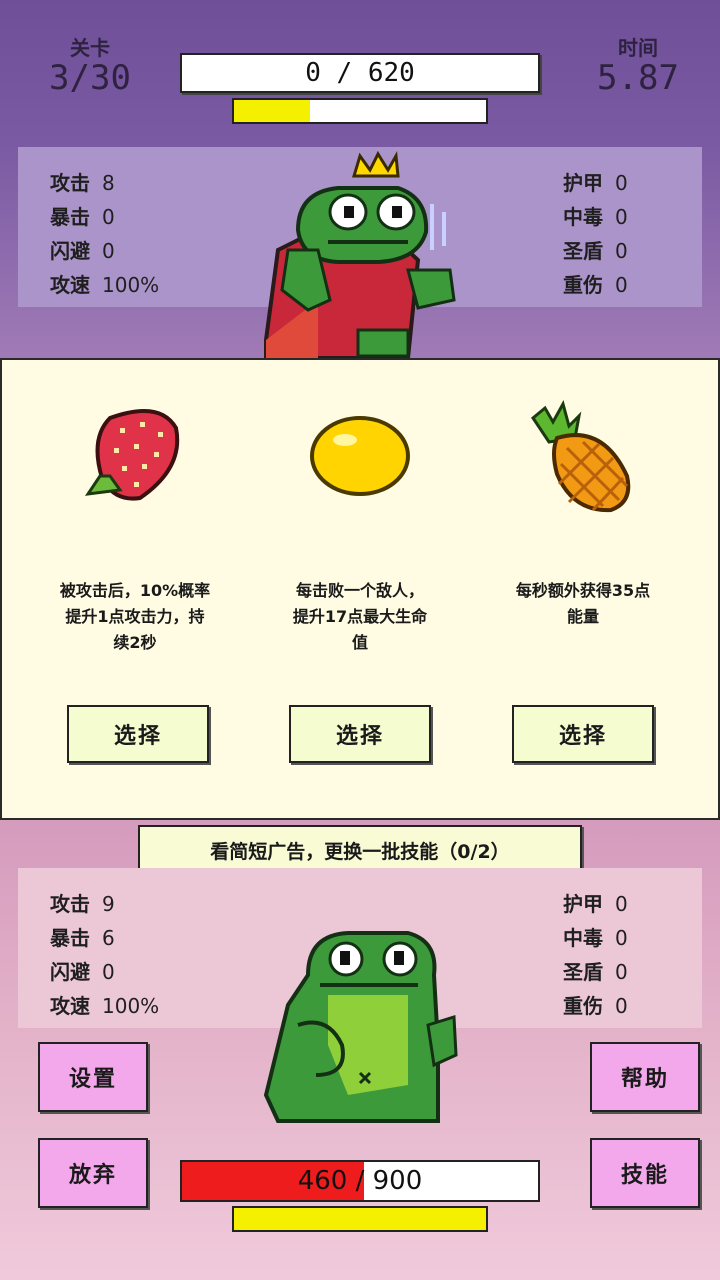  What do you see at coordinates (595, 904) in the screenshot?
I see `player-stat-armor: 护甲 0` at bounding box center [595, 904].